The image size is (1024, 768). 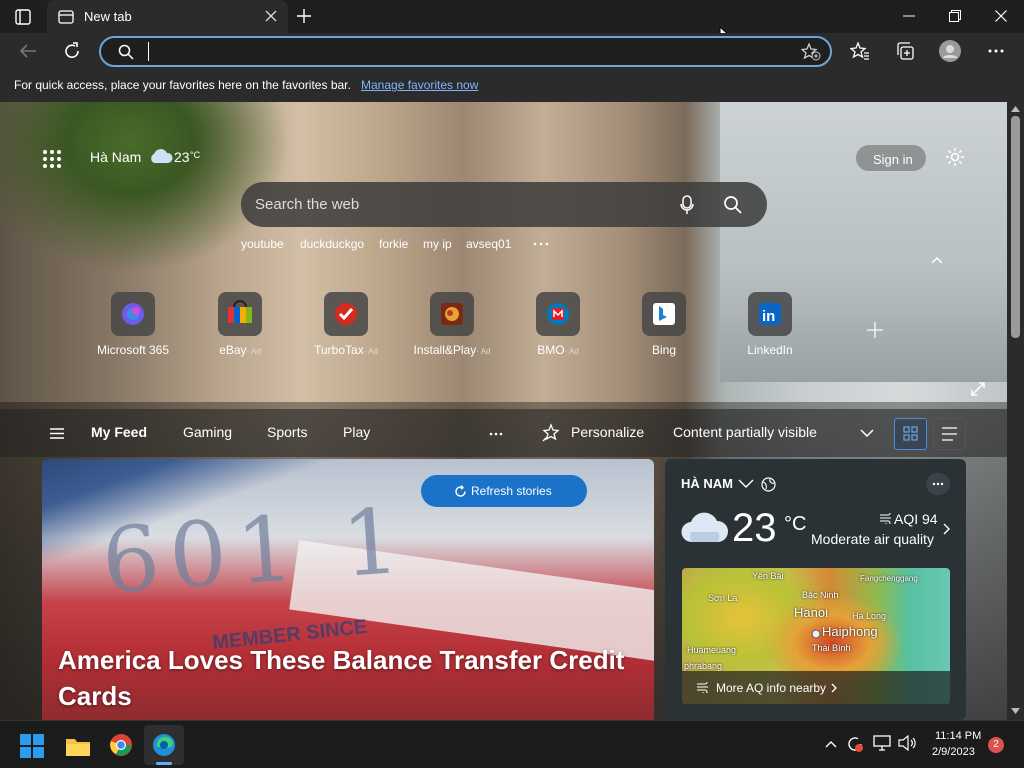 I want to click on grid-layout-button, so click(x=910, y=434).